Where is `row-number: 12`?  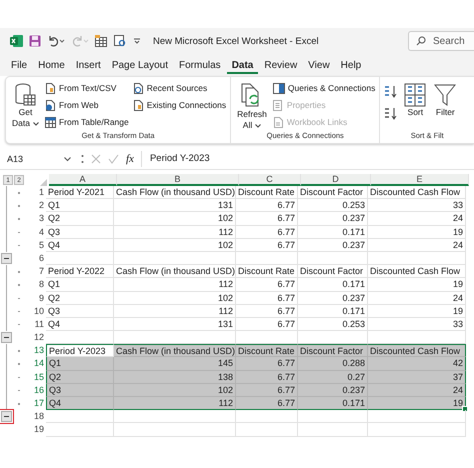
row-number: 12 is located at coordinates (37, 337).